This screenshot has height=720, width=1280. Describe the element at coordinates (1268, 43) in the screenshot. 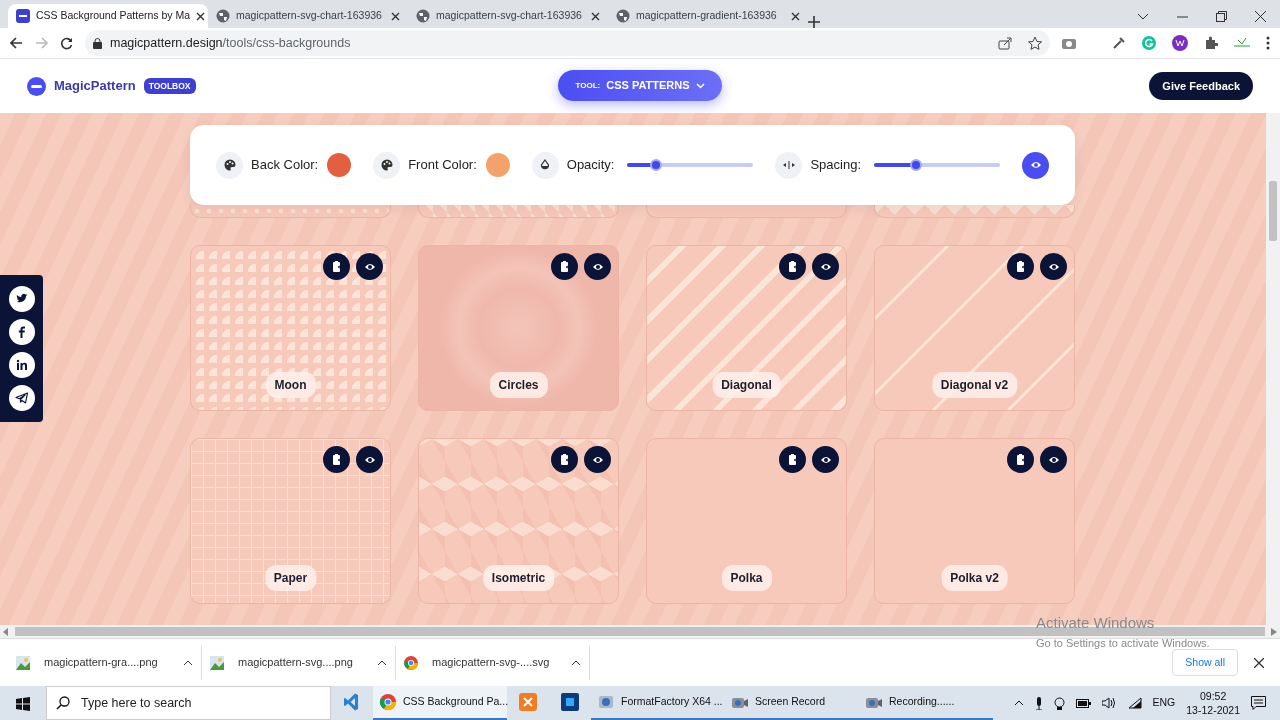

I see `menu-icon` at that location.